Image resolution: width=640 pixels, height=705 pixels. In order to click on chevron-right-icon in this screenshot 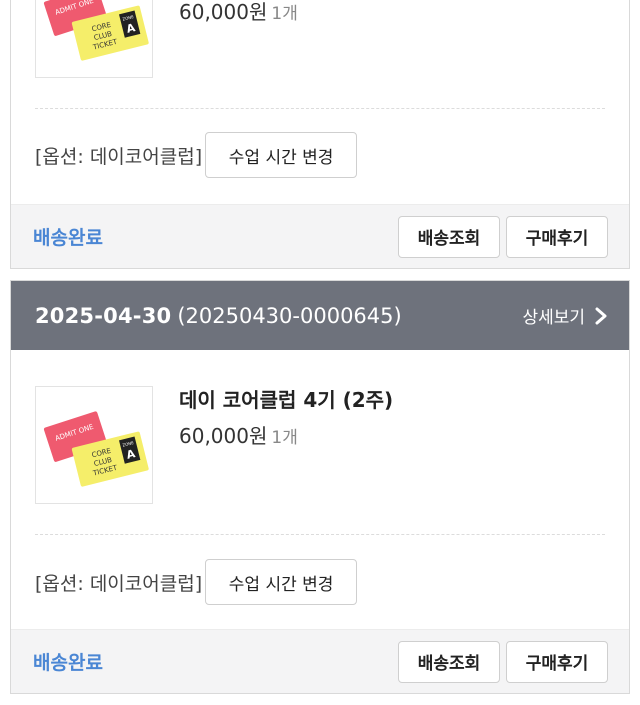, I will do `click(601, 315)`.